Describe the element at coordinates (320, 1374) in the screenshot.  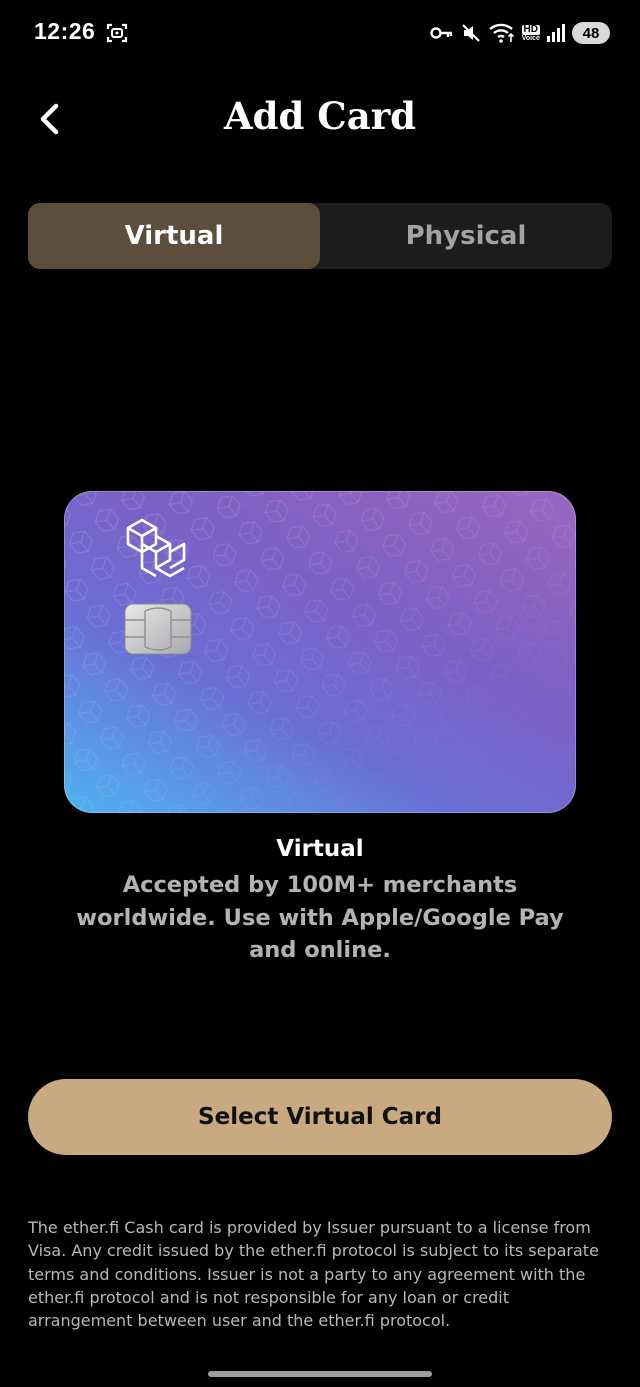
I see `home-indicator` at that location.